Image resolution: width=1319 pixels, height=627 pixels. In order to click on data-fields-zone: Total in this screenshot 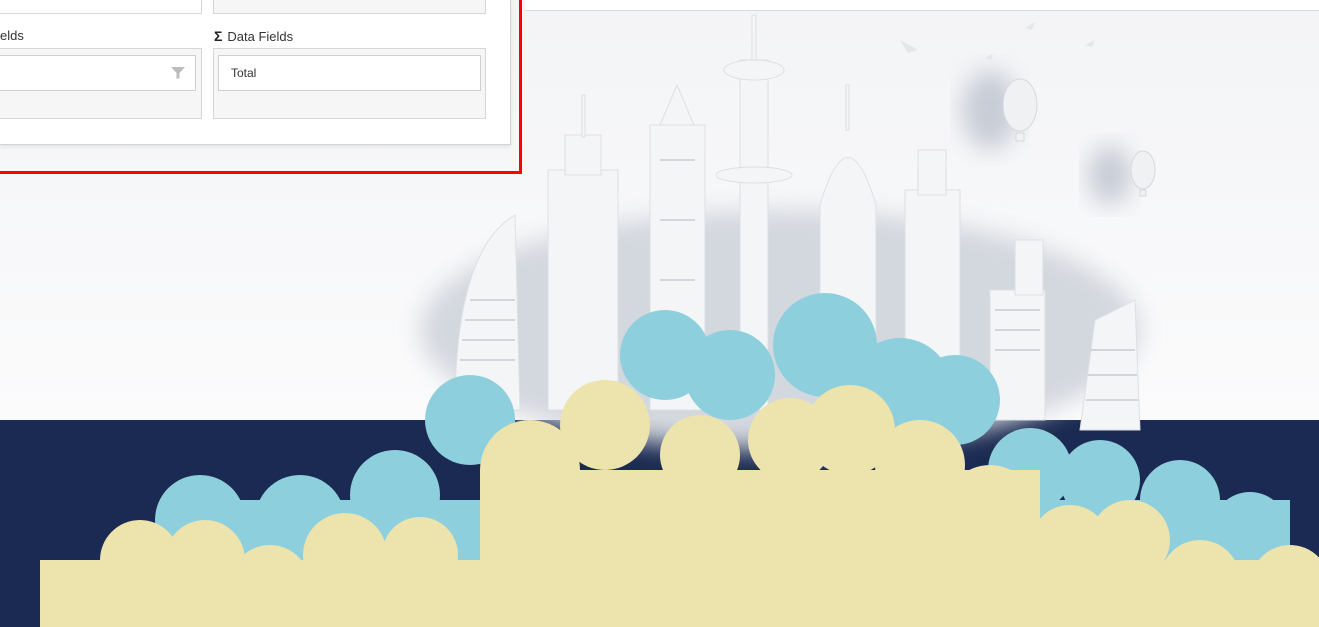, I will do `click(349, 83)`.